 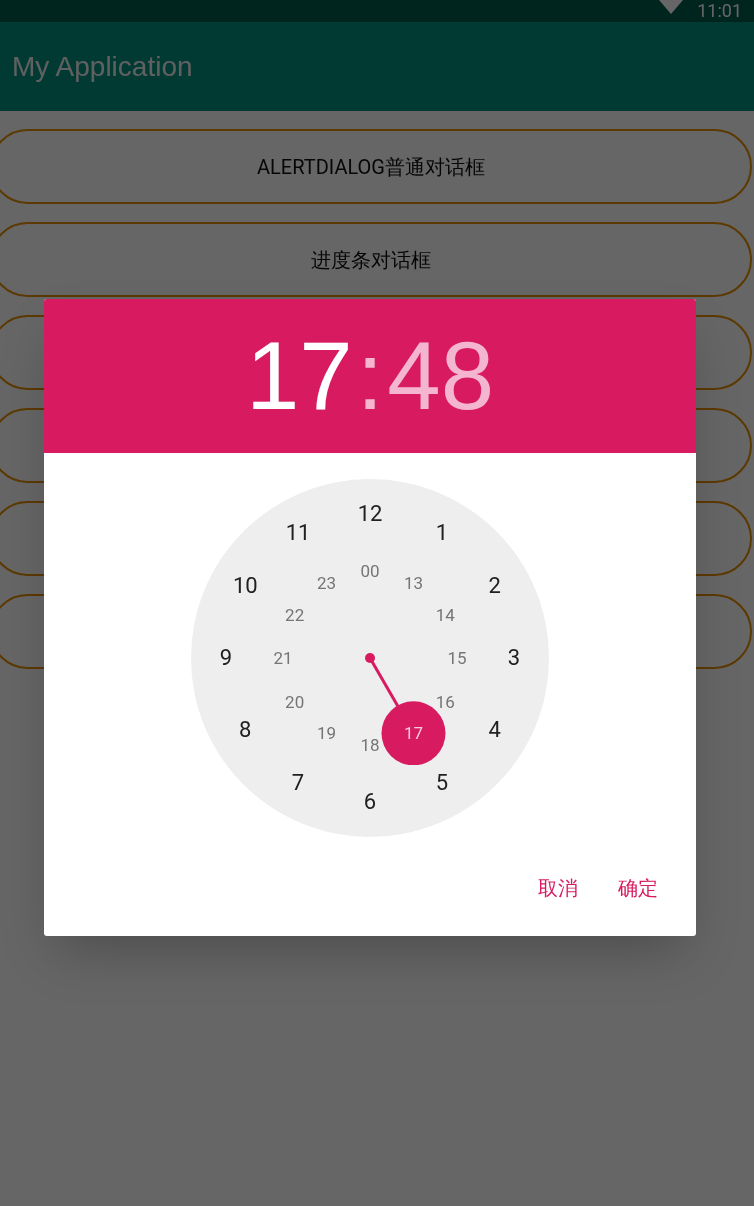 I want to click on clock-number: 1, so click(x=442, y=533).